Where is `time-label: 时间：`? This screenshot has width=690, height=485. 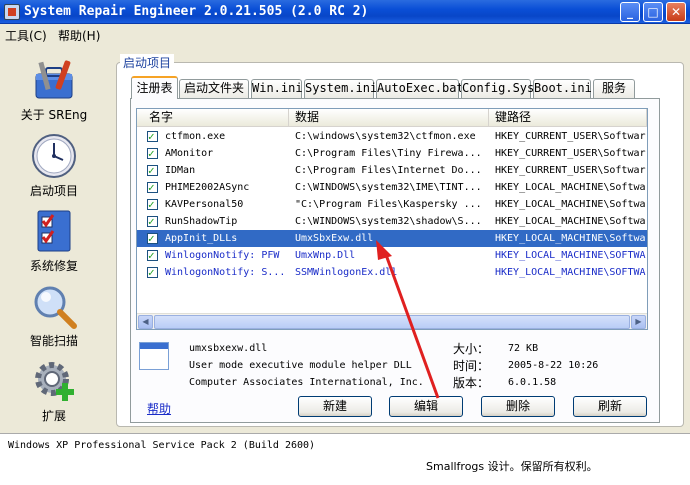
time-label: 时间： is located at coordinates (471, 366).